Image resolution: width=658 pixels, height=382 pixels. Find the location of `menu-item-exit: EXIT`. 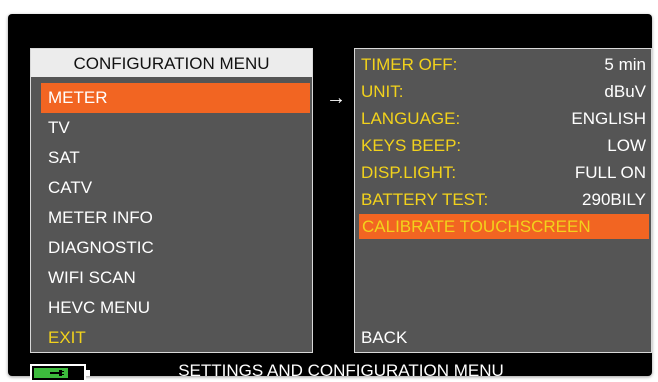

menu-item-exit: EXIT is located at coordinates (175, 338).